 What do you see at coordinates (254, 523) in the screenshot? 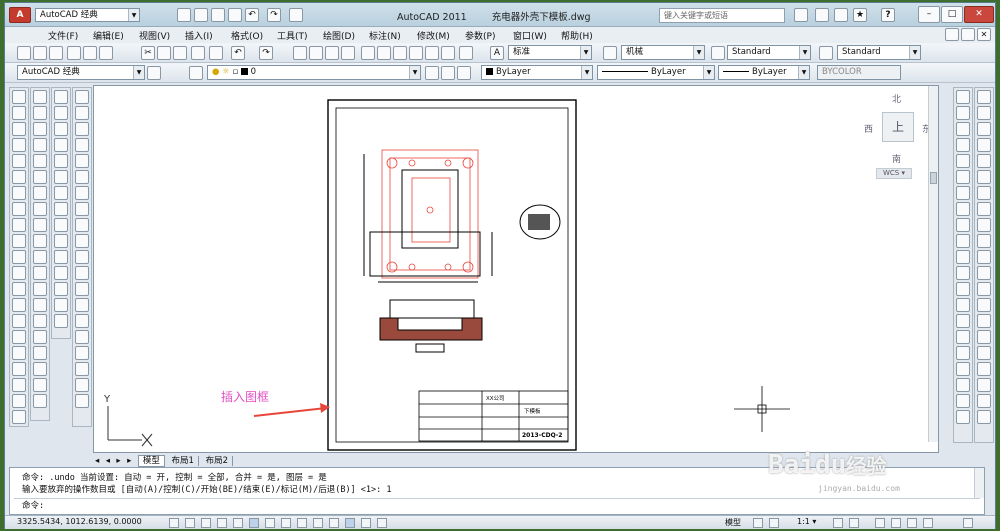
I see `osnap-toggle` at bounding box center [254, 523].